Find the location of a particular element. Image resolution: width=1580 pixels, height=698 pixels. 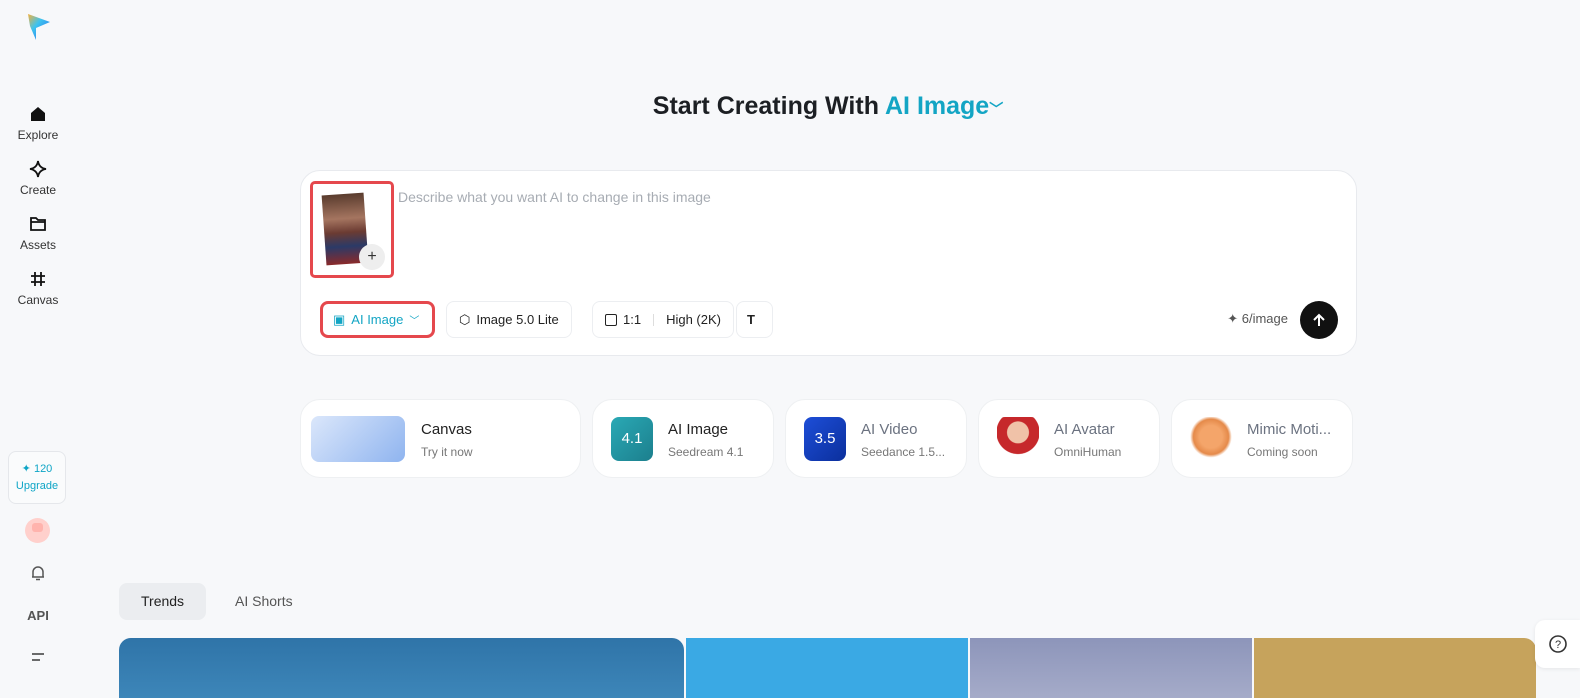

api-link: API is located at coordinates (38, 615).